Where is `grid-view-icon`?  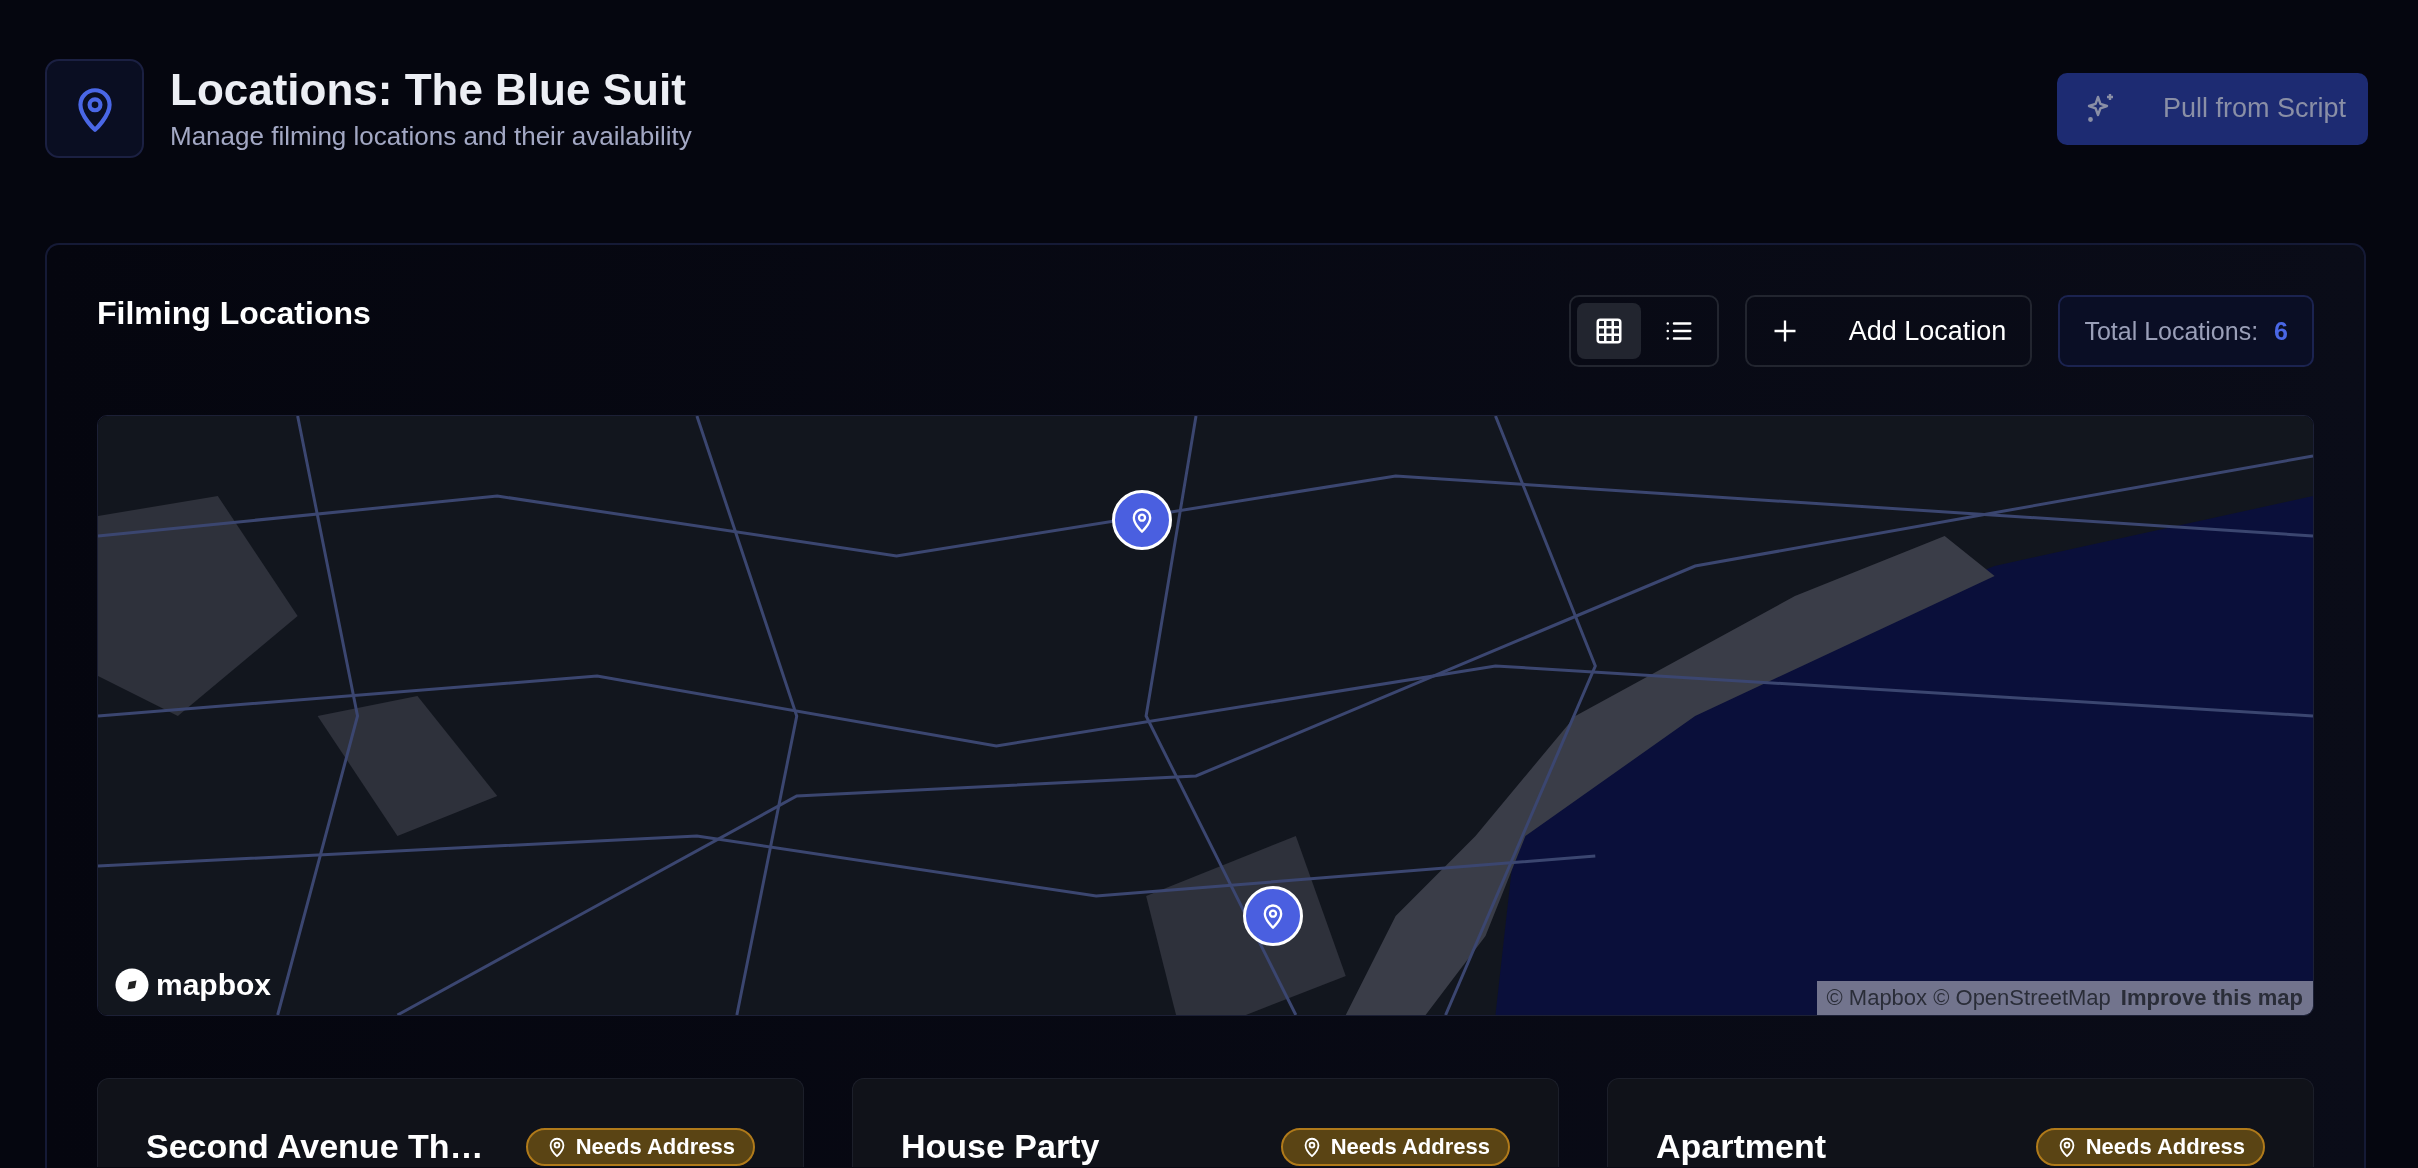
grid-view-icon is located at coordinates (1608, 331).